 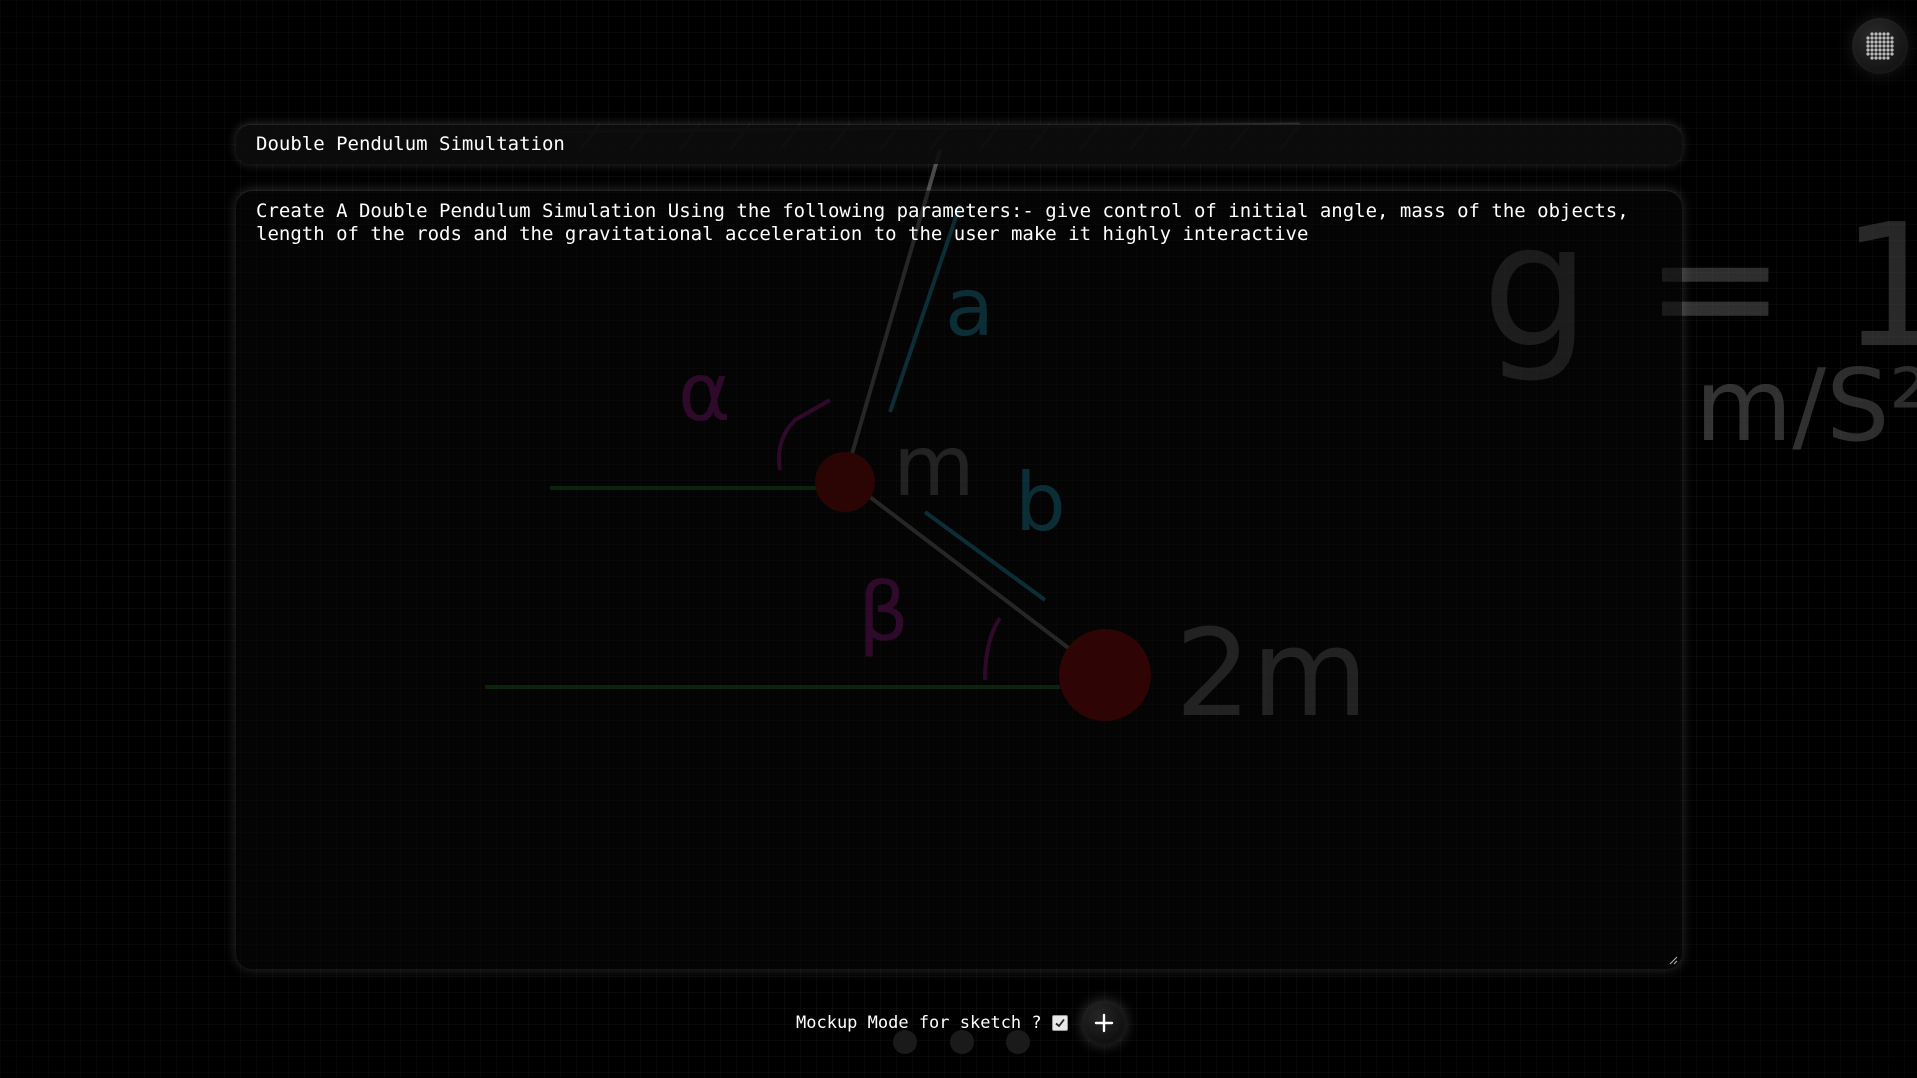 I want to click on title-bar, so click(x=959, y=144).